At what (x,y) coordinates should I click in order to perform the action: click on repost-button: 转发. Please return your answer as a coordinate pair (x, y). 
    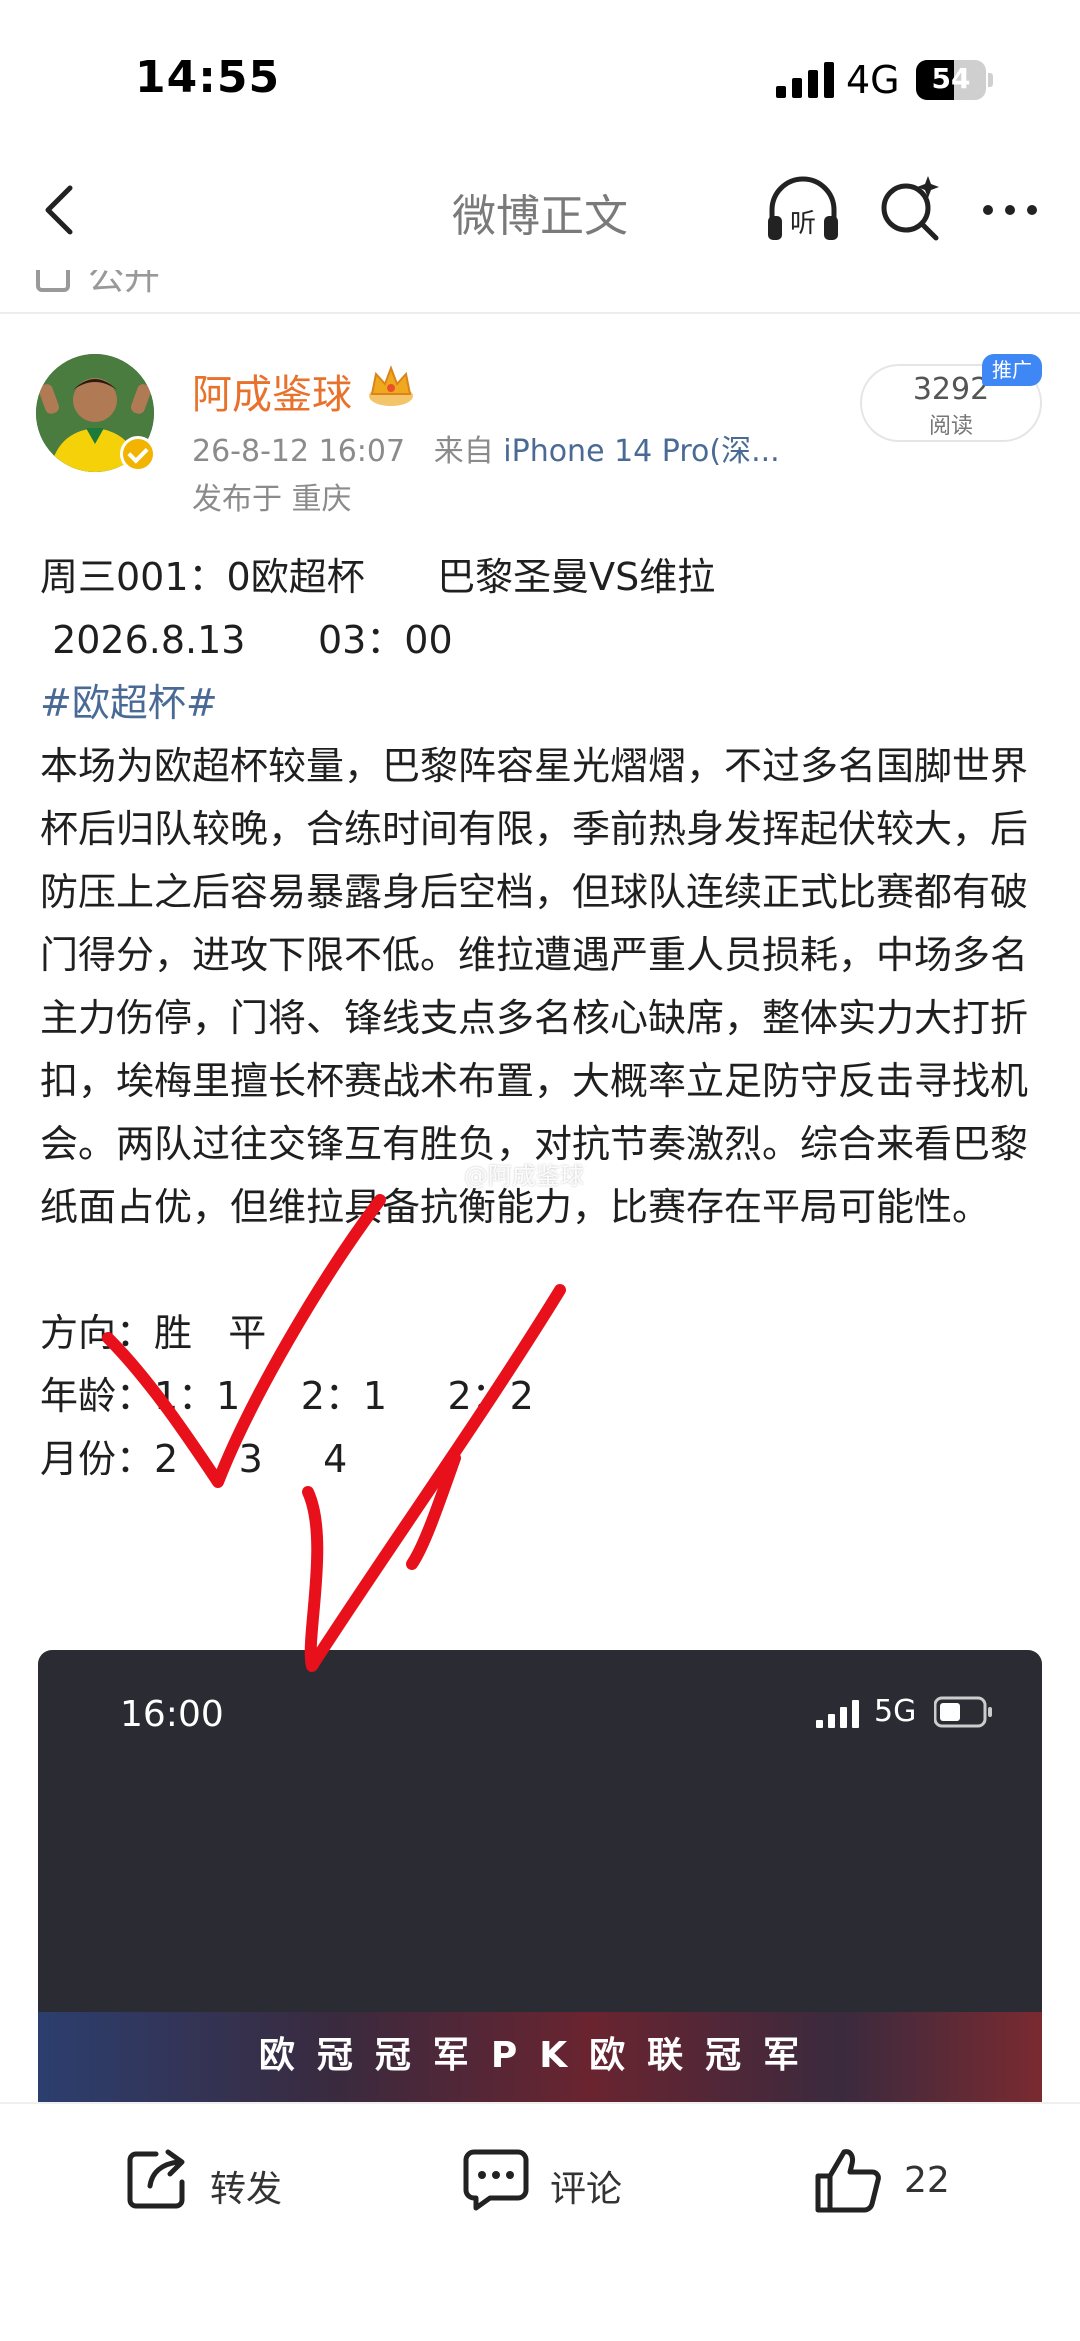
    Looking at the image, I should click on (222, 2184).